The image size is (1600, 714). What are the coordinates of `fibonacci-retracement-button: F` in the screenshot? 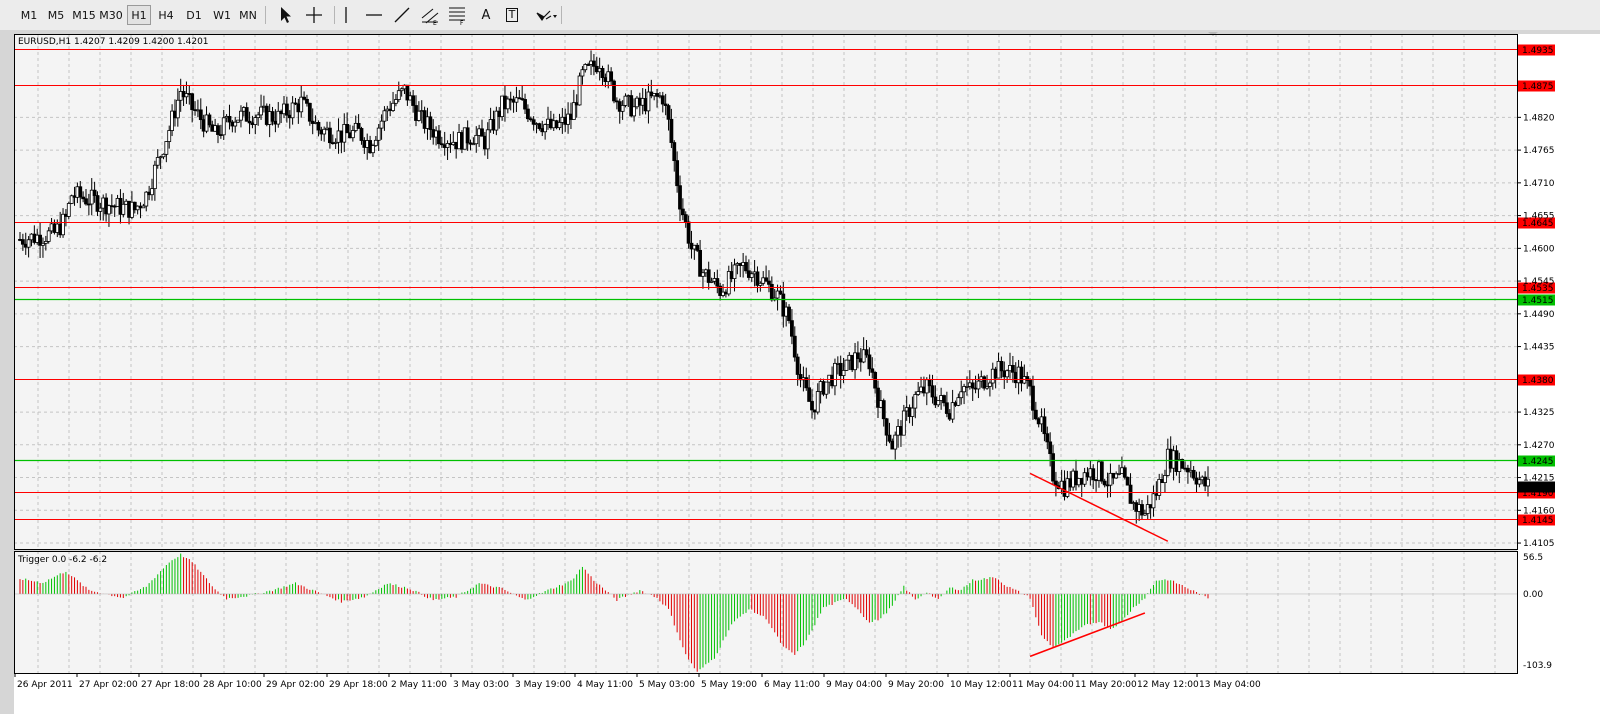 It's located at (457, 15).